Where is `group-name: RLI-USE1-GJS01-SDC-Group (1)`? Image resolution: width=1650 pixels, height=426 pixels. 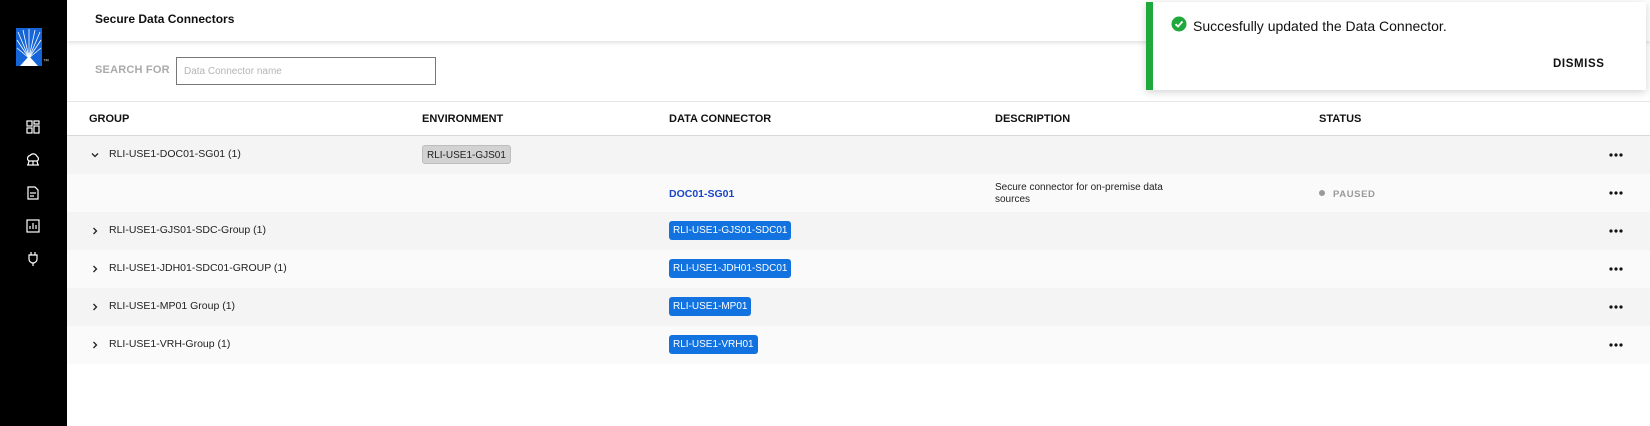 group-name: RLI-USE1-GJS01-SDC-Group (1) is located at coordinates (187, 230).